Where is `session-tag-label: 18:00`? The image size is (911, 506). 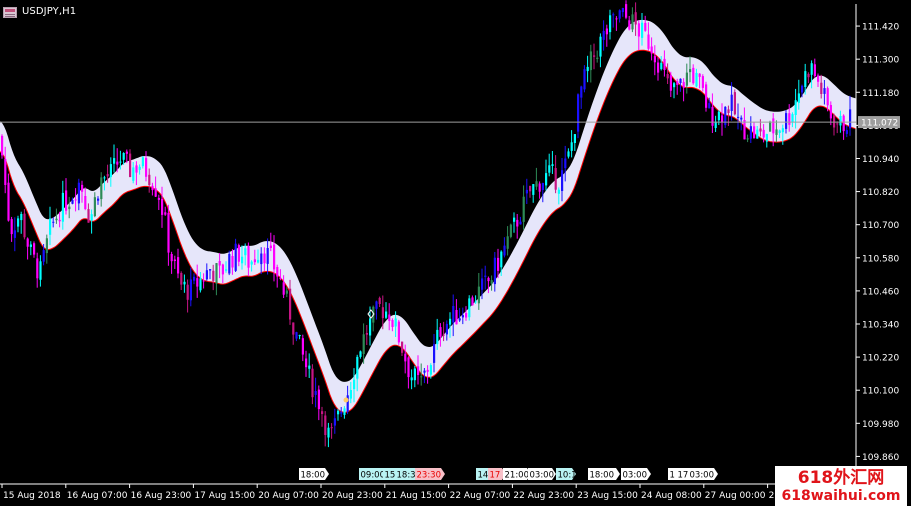 session-tag-label: 18:00 is located at coordinates (602, 476).